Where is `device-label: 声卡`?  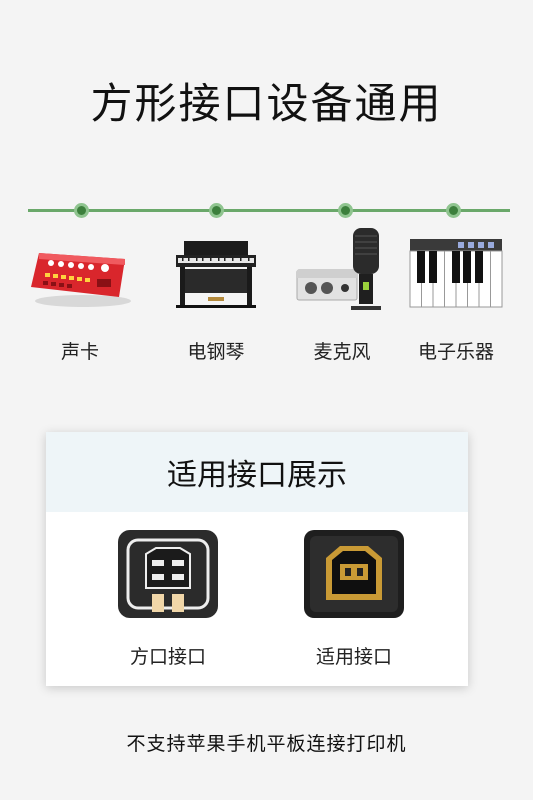
device-label: 声卡 is located at coordinates (79, 352).